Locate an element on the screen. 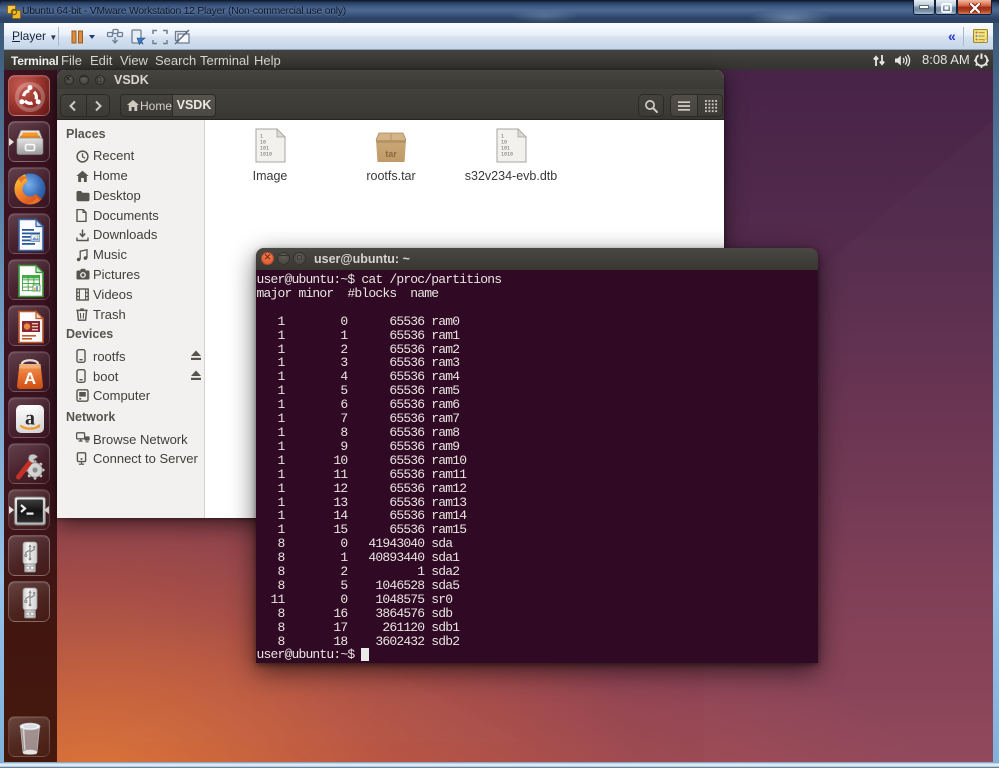 Image resolution: width=999 pixels, height=768 pixels. svg-text: A is located at coordinates (30, 378).